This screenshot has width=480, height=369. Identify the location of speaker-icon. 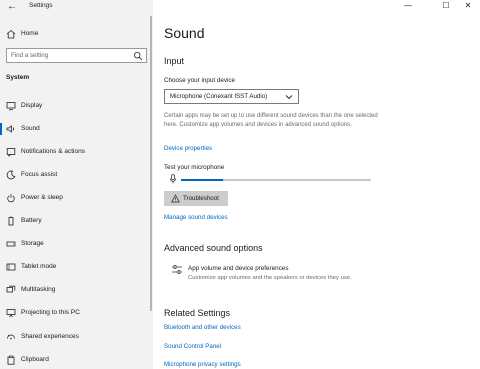
(10, 129).